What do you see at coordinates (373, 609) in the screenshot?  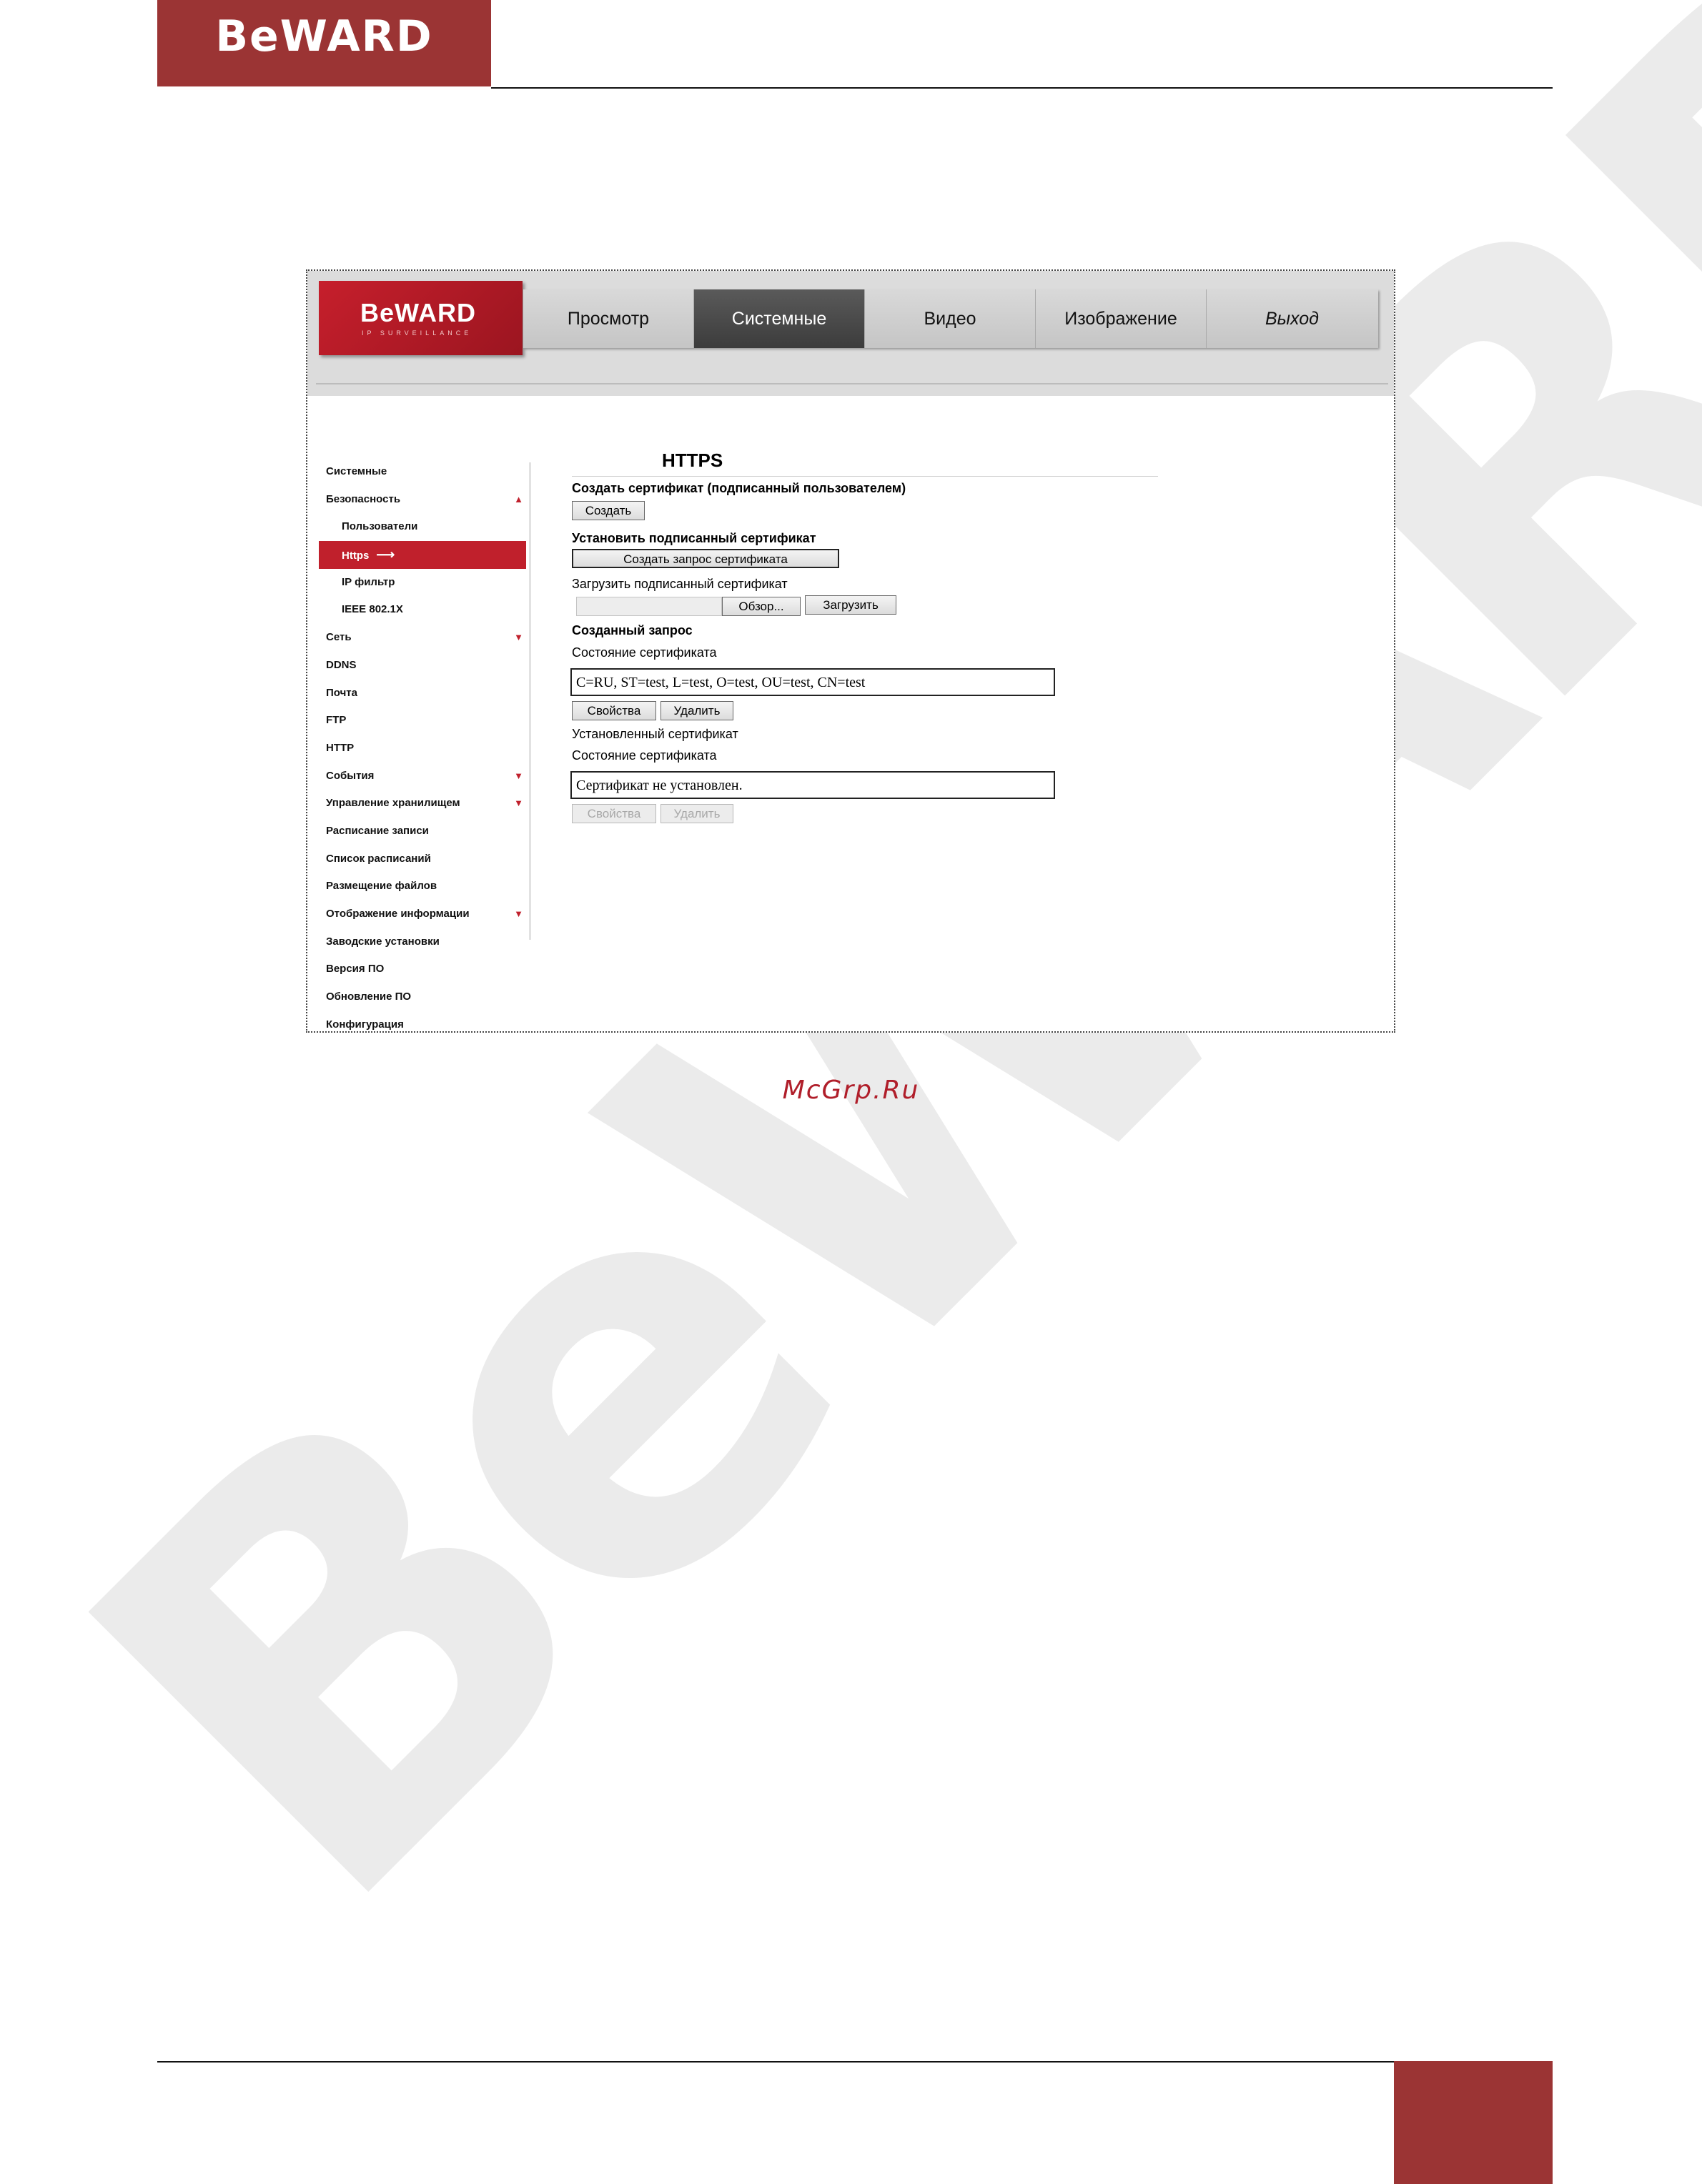 I see `sidebar-item-label: IEEE 802.1X` at bounding box center [373, 609].